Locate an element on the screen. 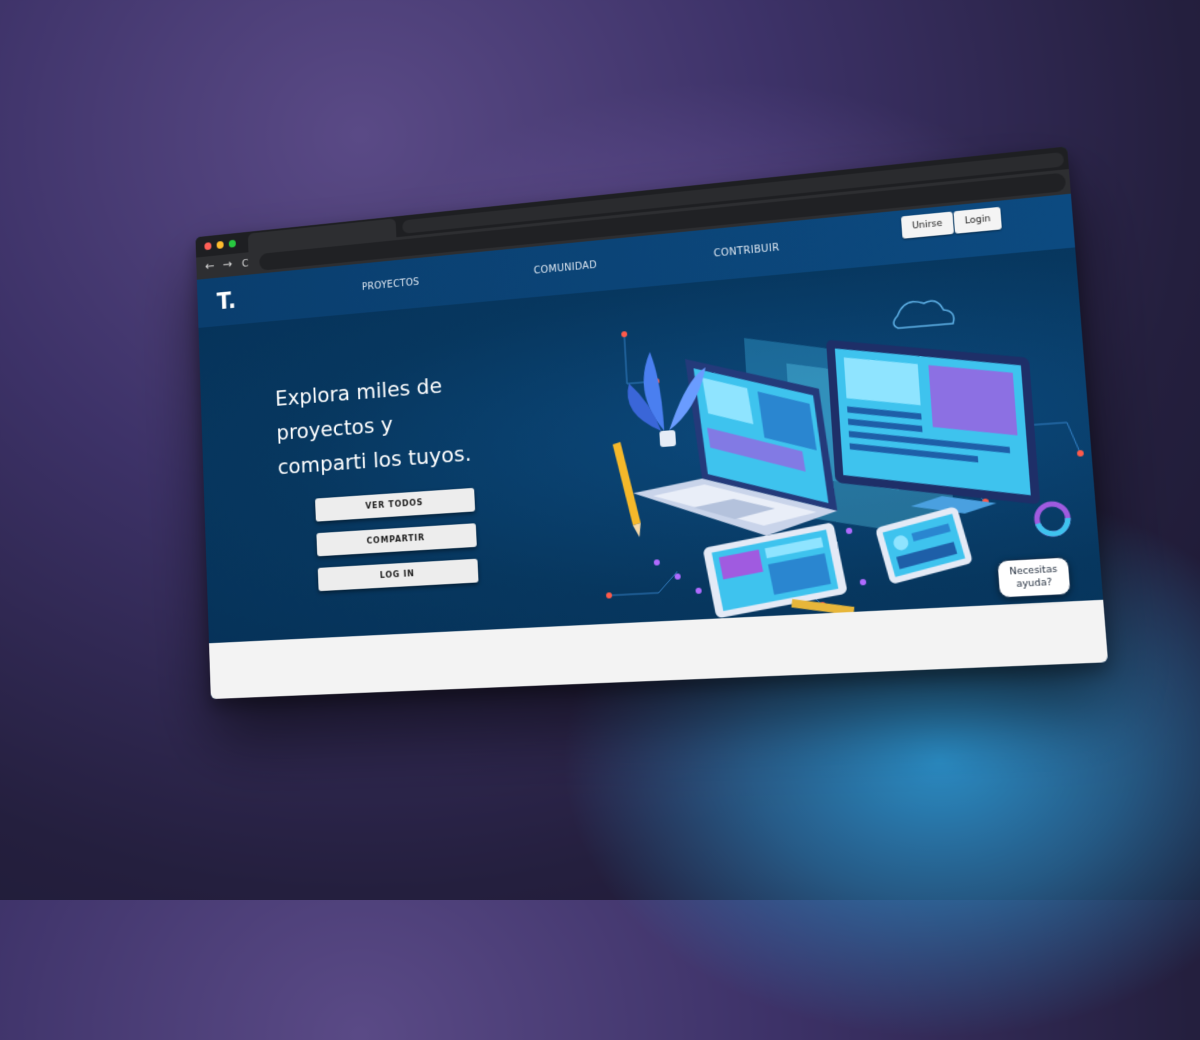 The height and width of the screenshot is (1040, 1200). back-icon: ← is located at coordinates (210, 268).